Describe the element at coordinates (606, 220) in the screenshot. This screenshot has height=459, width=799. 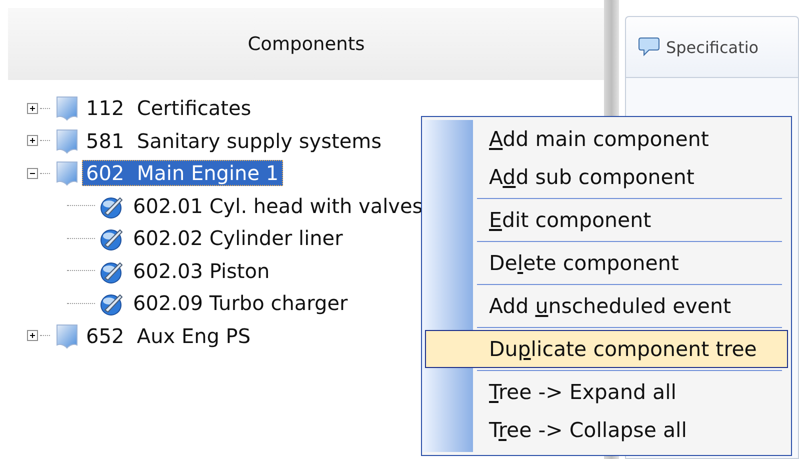
I see `menu-item: Edit component` at that location.